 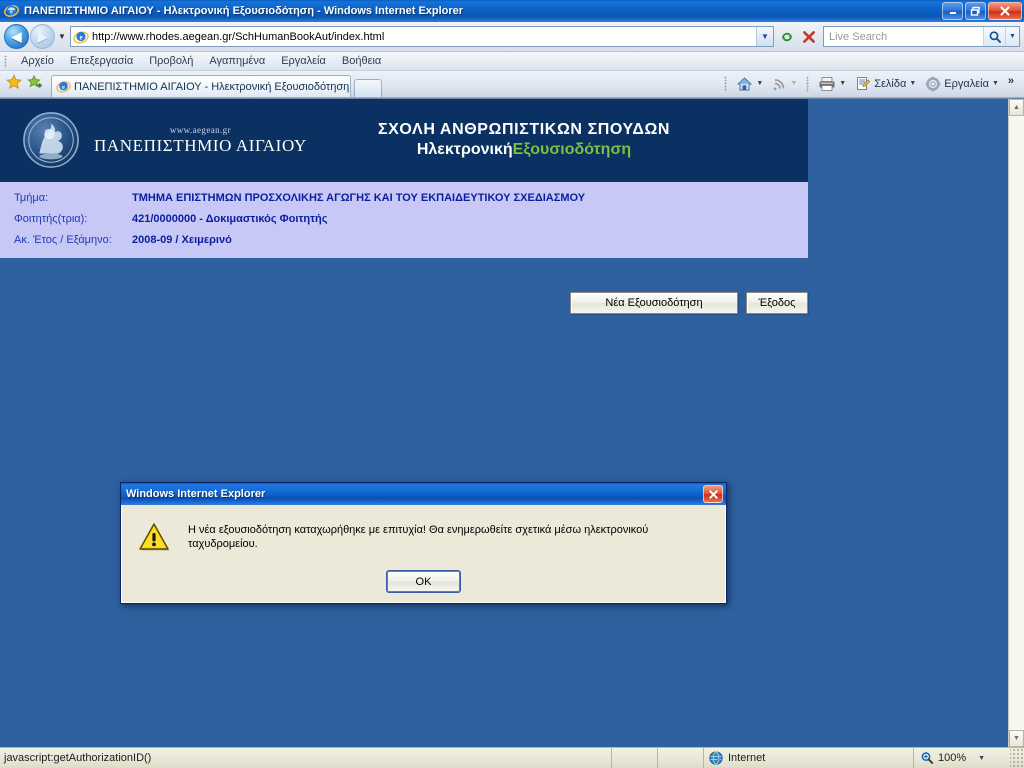 What do you see at coordinates (200, 145) in the screenshot?
I see `university-name-label: ΠΑΝΕΠΙΣΤΗΜΙΟ ΑΙΓΑΙΟΥ` at bounding box center [200, 145].